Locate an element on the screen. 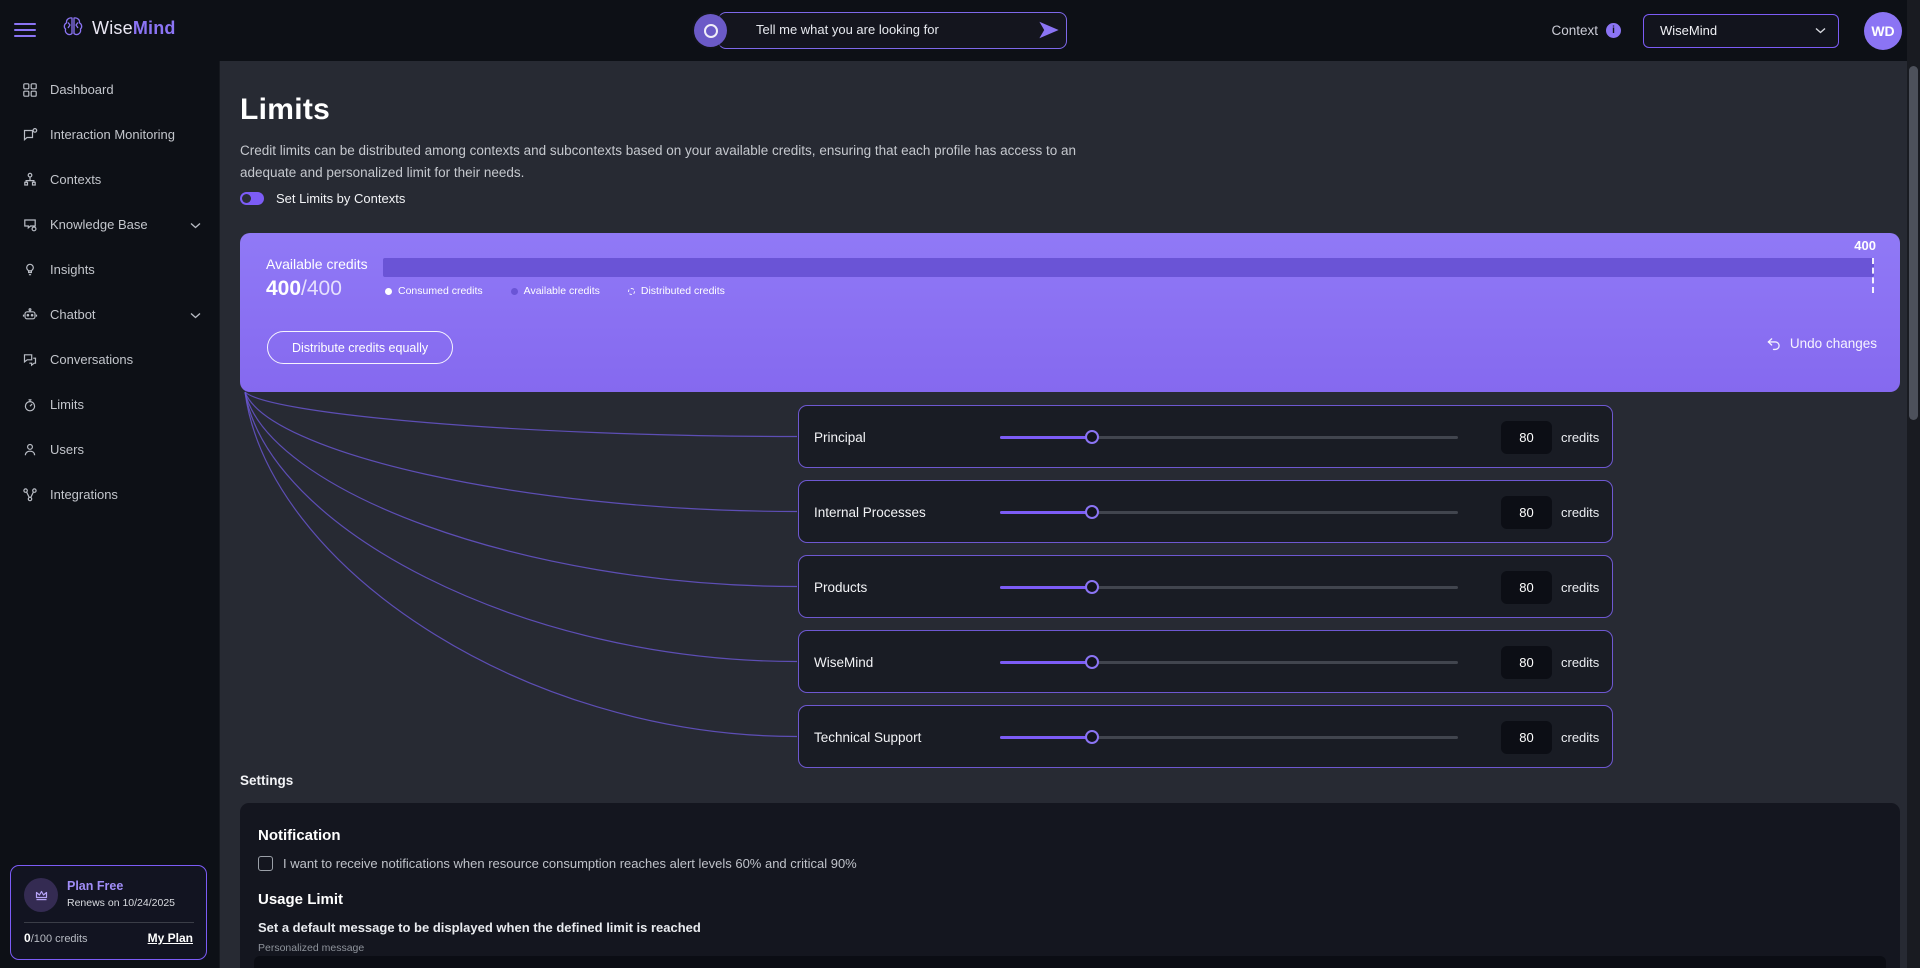  knowledge-base-icon is located at coordinates (30, 224).